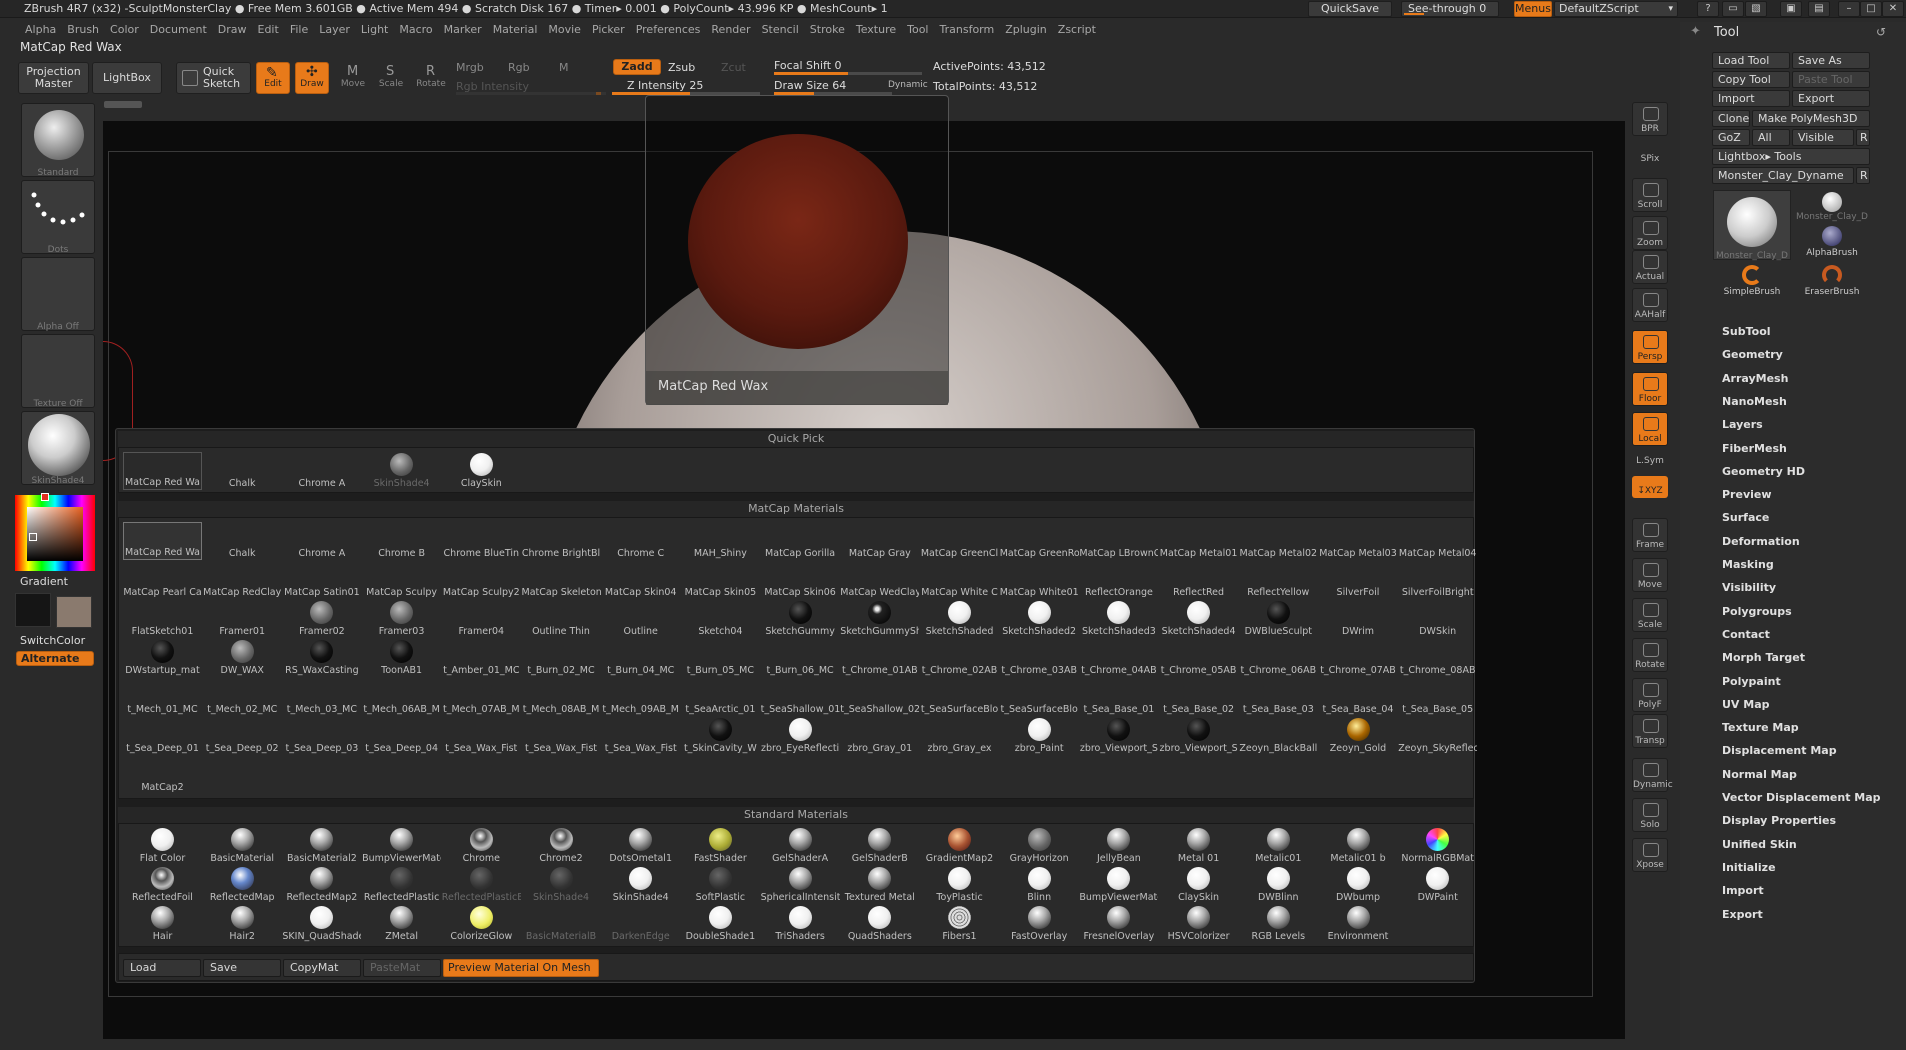 The width and height of the screenshot is (1906, 1050). Describe the element at coordinates (162, 885) in the screenshot. I see `standard-material-item: ReflectedFoil` at that location.